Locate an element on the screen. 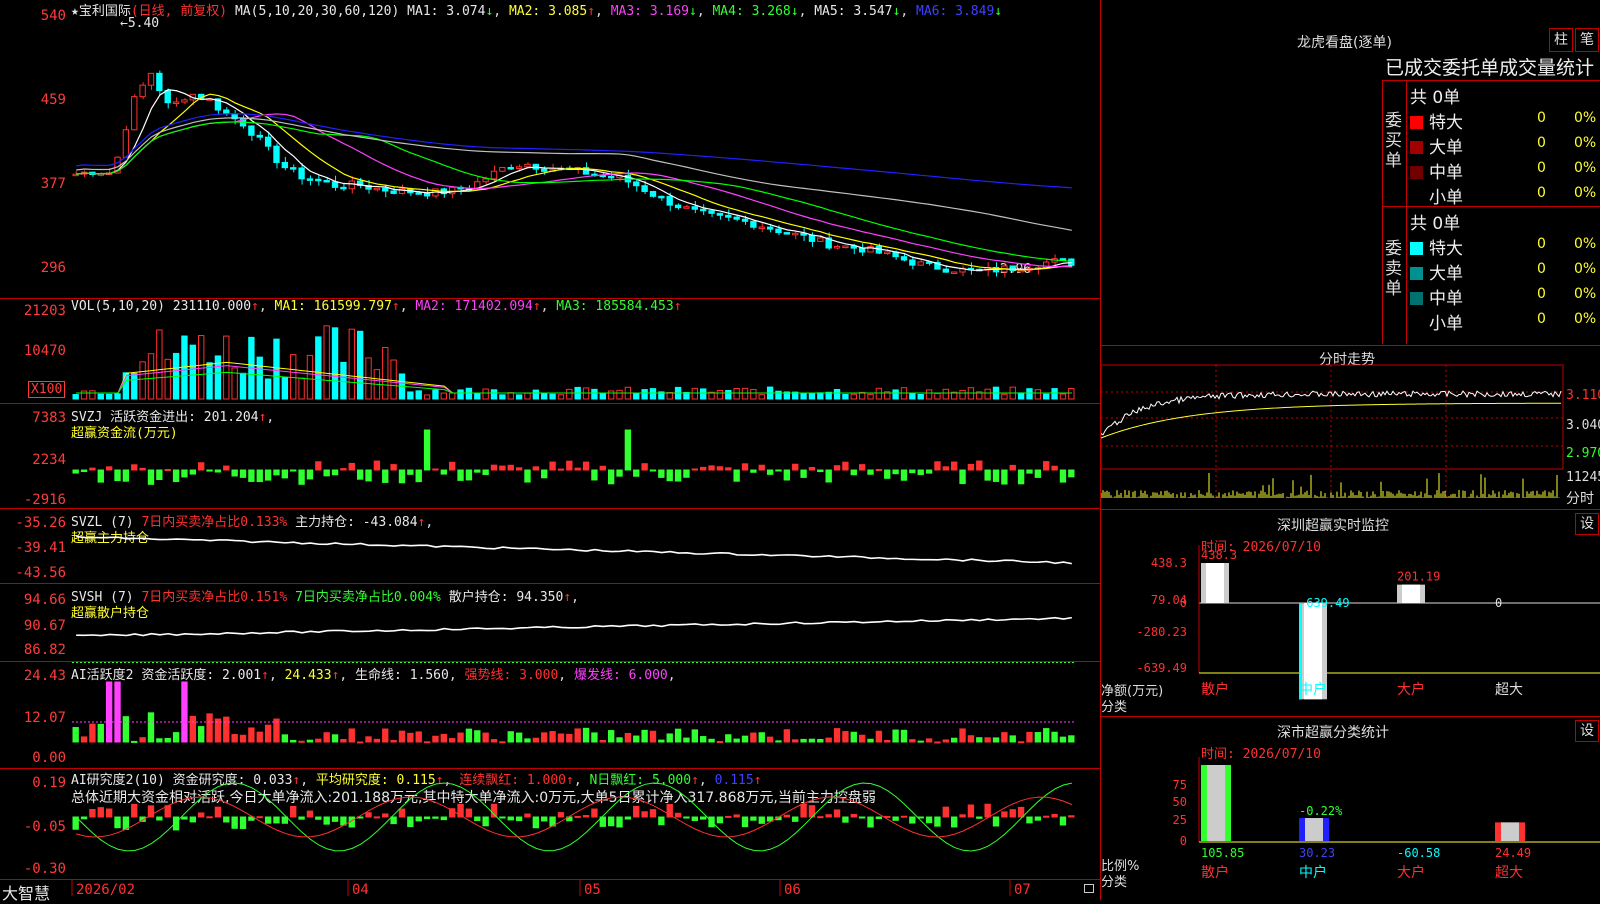  intraday-panel: 分时走势 3.110 3.040 2.970 11245 分时 is located at coordinates (1350, 428).